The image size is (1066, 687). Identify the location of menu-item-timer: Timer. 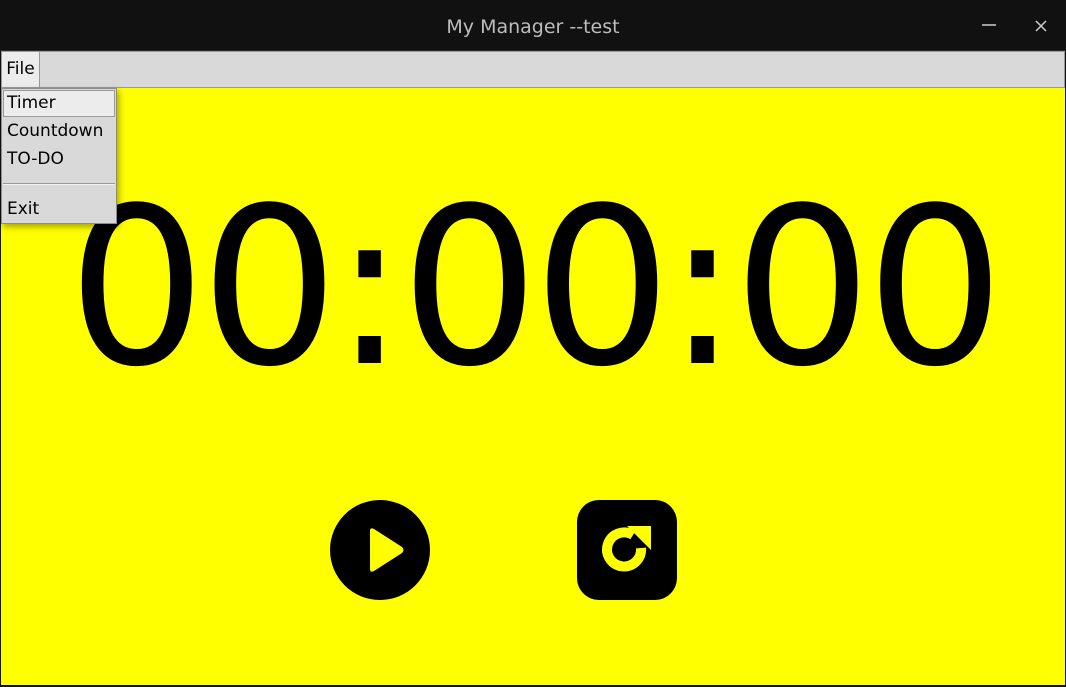
(59, 103).